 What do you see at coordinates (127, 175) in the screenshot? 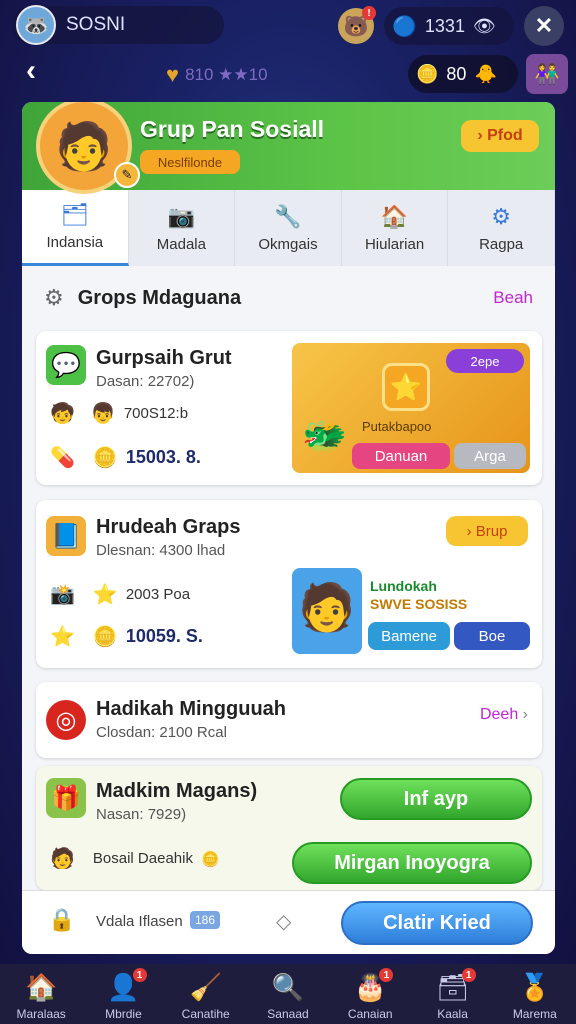
I see `edit-badge-icon: ✎` at bounding box center [127, 175].